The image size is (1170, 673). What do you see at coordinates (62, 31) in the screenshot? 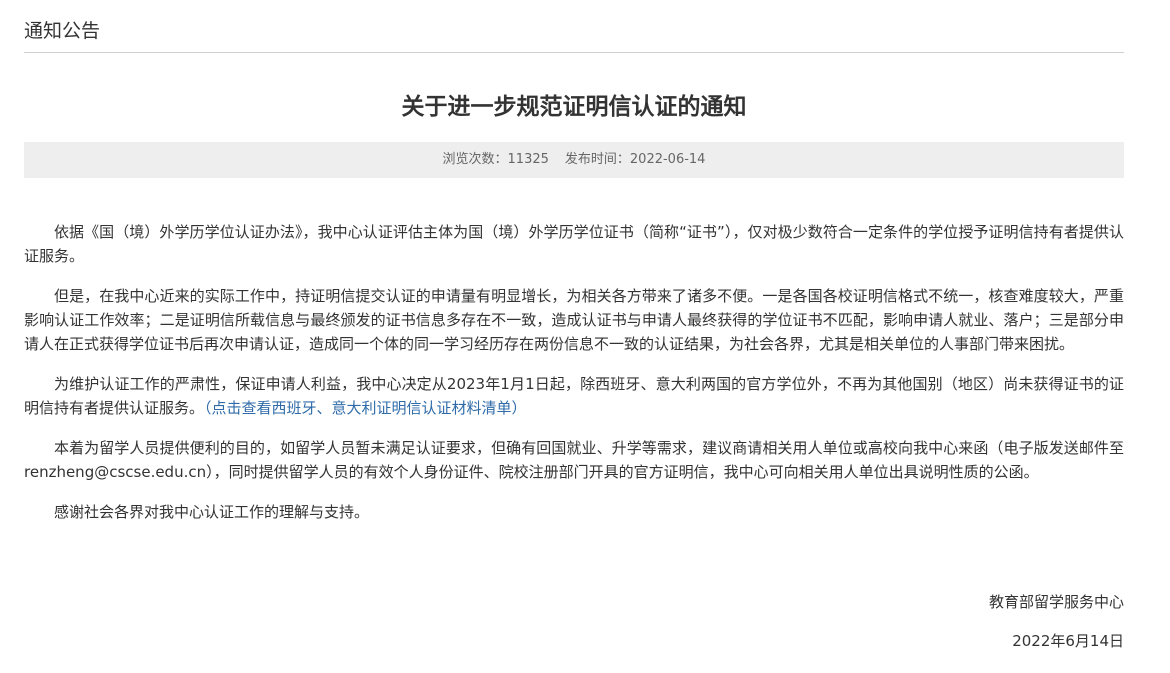
I see `section-title: 通知公告` at bounding box center [62, 31].